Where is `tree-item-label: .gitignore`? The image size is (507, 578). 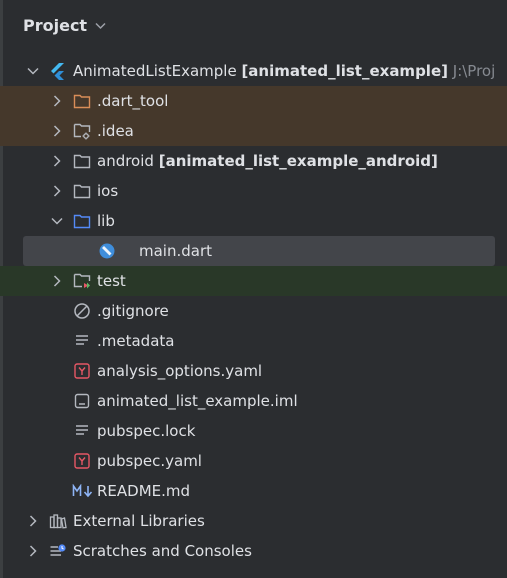
tree-item-label: .gitignore is located at coordinates (133, 311).